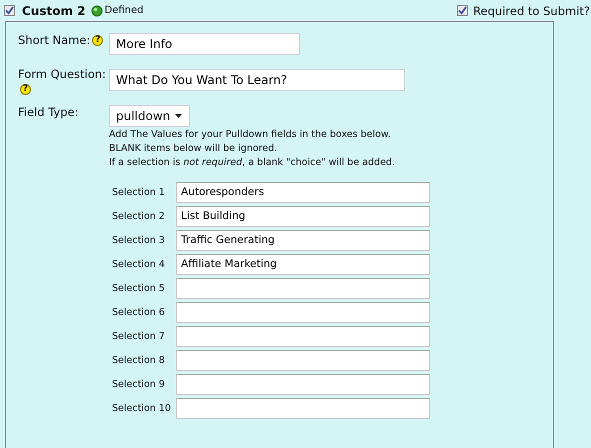 This screenshot has height=448, width=591. Describe the element at coordinates (139, 264) in the screenshot. I see `selection-label: Selection 4` at that location.